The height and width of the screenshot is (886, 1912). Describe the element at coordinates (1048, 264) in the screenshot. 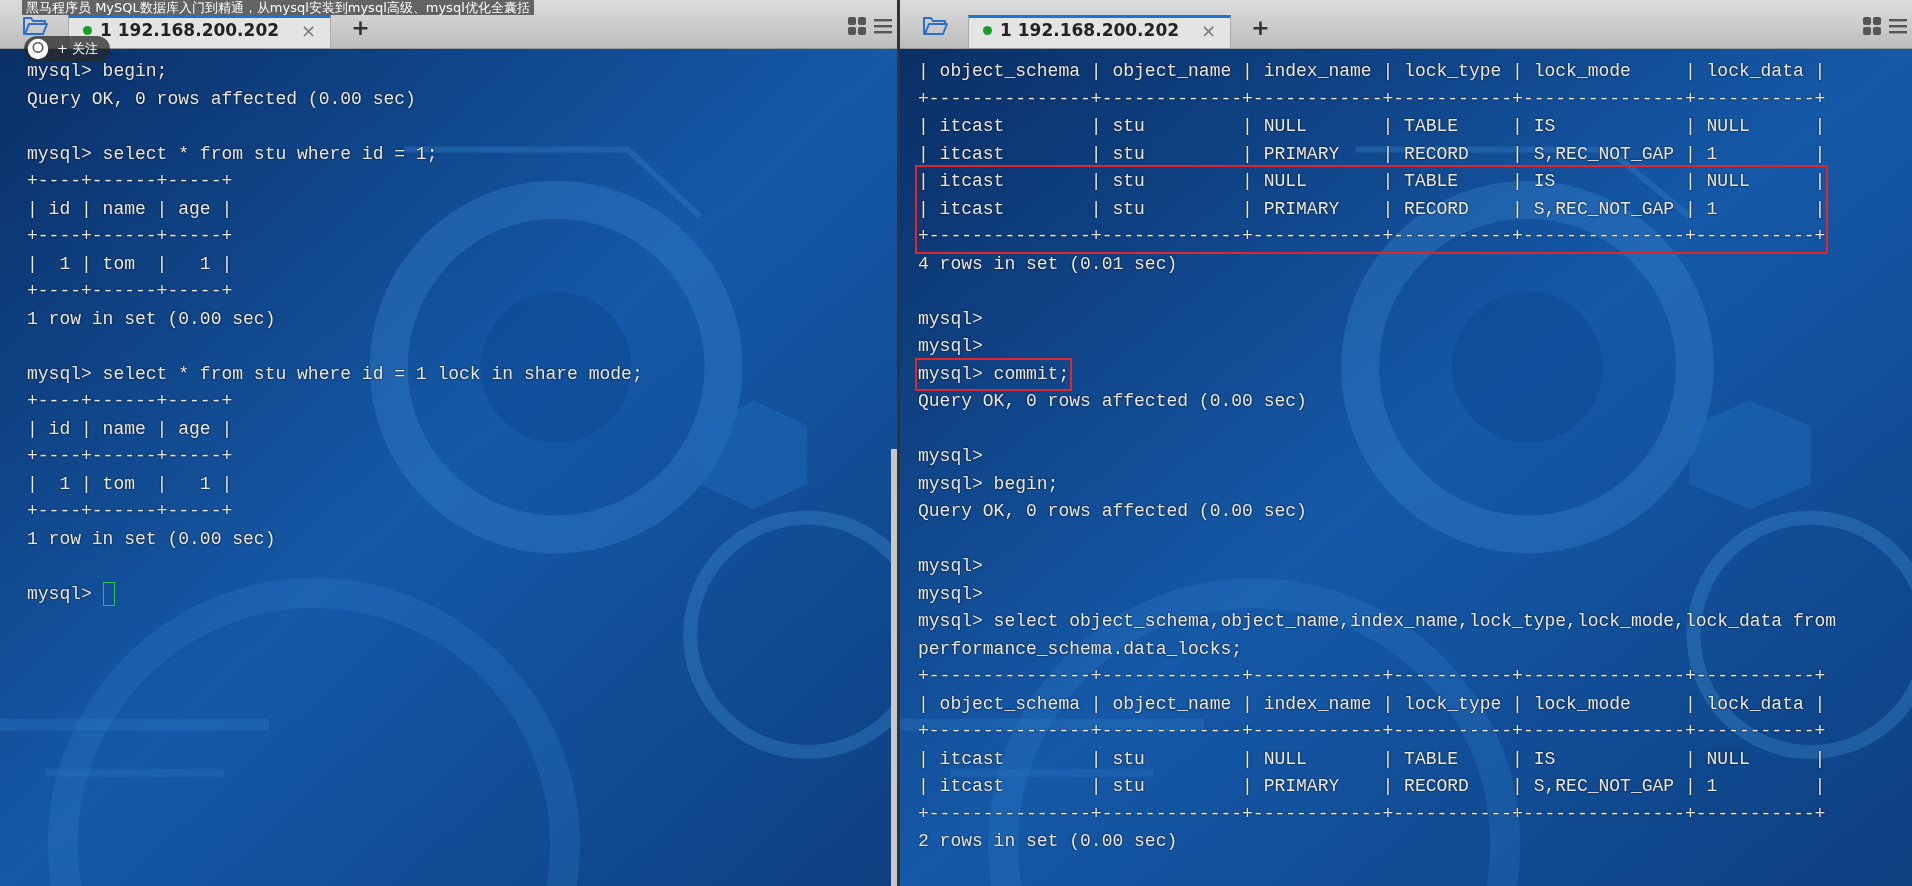

I see `terminal-line: 4 rows in set (0.01 sec)` at that location.